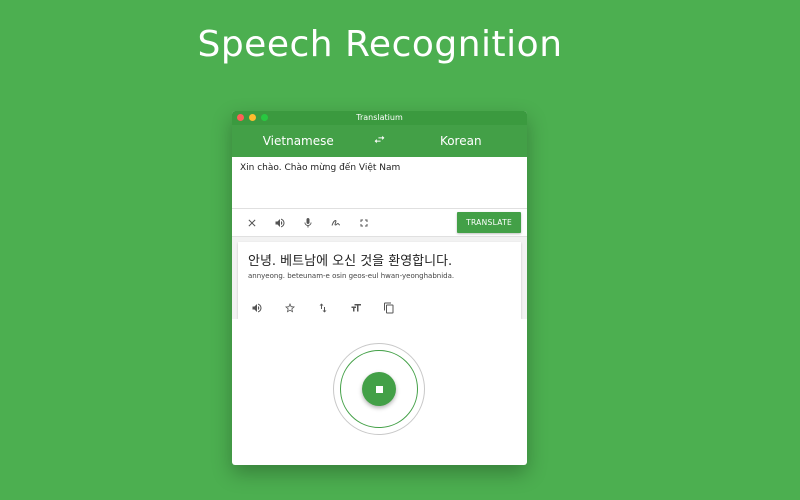  What do you see at coordinates (356, 308) in the screenshot?
I see `text-size-icon` at bounding box center [356, 308].